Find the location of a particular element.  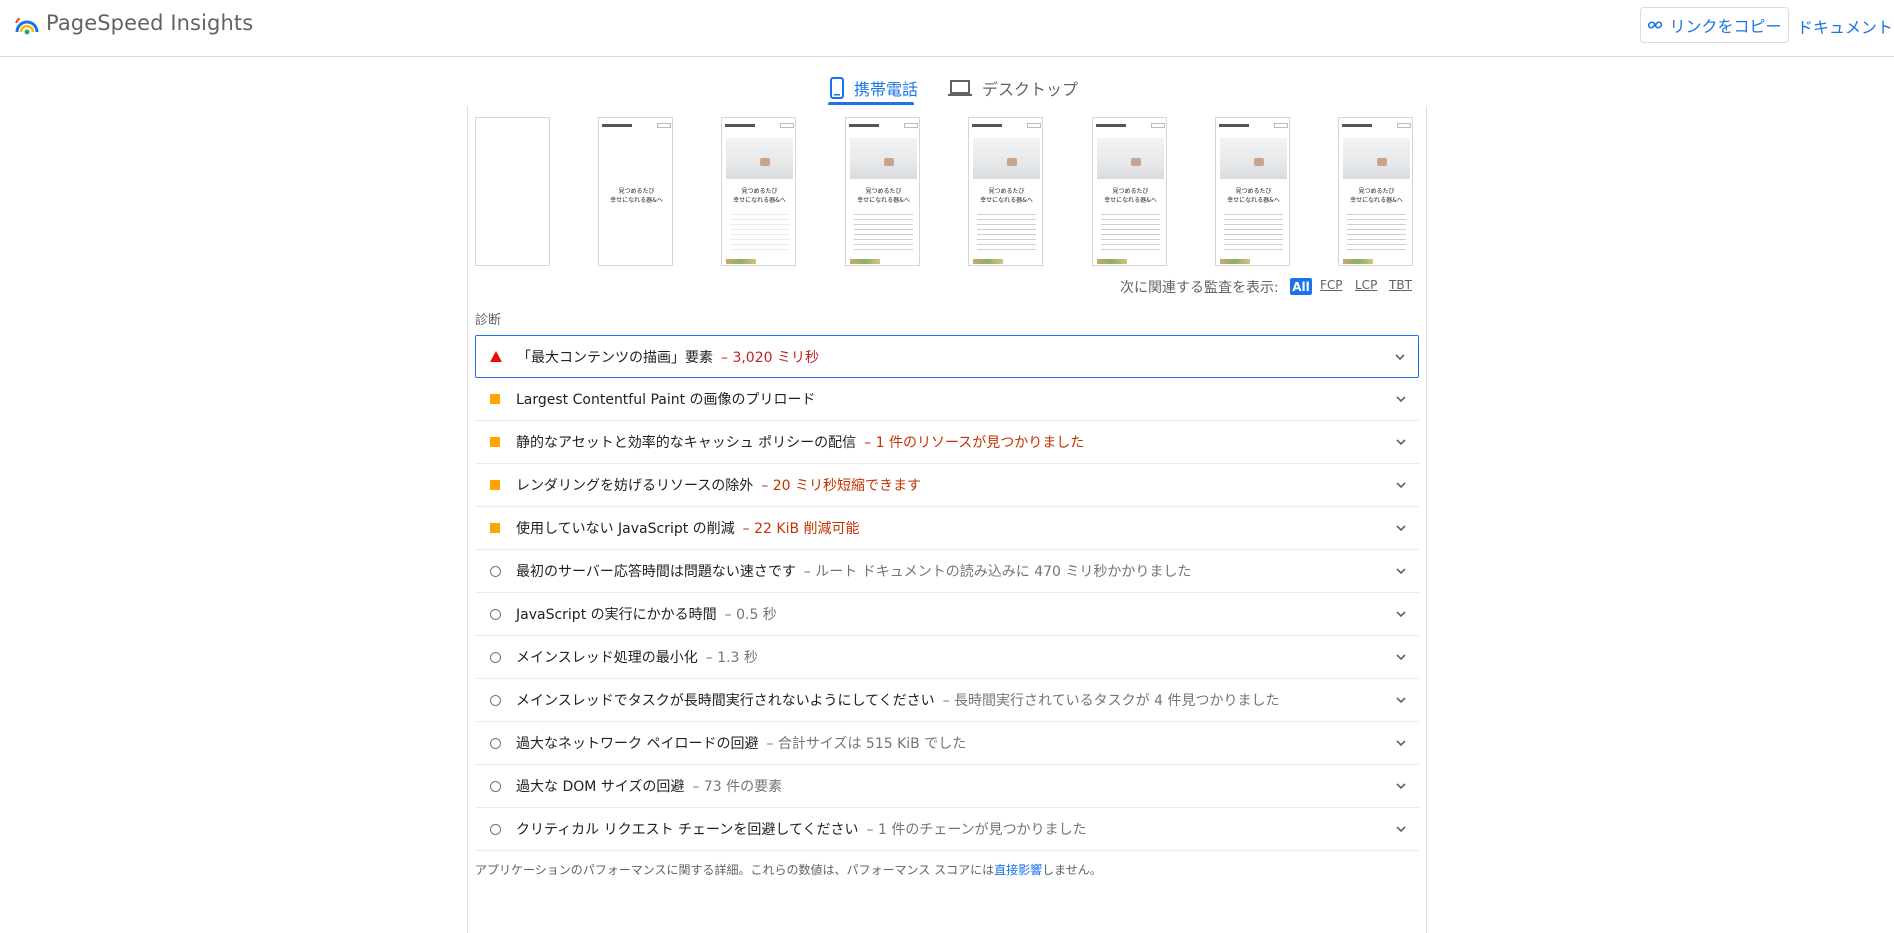

audit-detail: – 20 ミリ秒短縮できます is located at coordinates (841, 486).